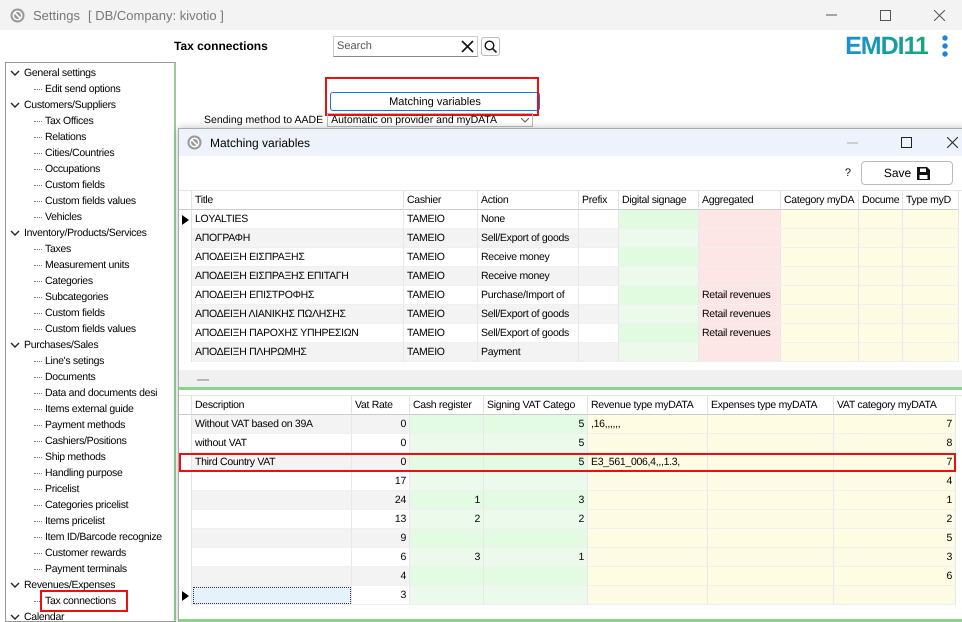 The height and width of the screenshot is (622, 962). What do you see at coordinates (62, 489) in the screenshot?
I see `tree-item: Pricelist` at bounding box center [62, 489].